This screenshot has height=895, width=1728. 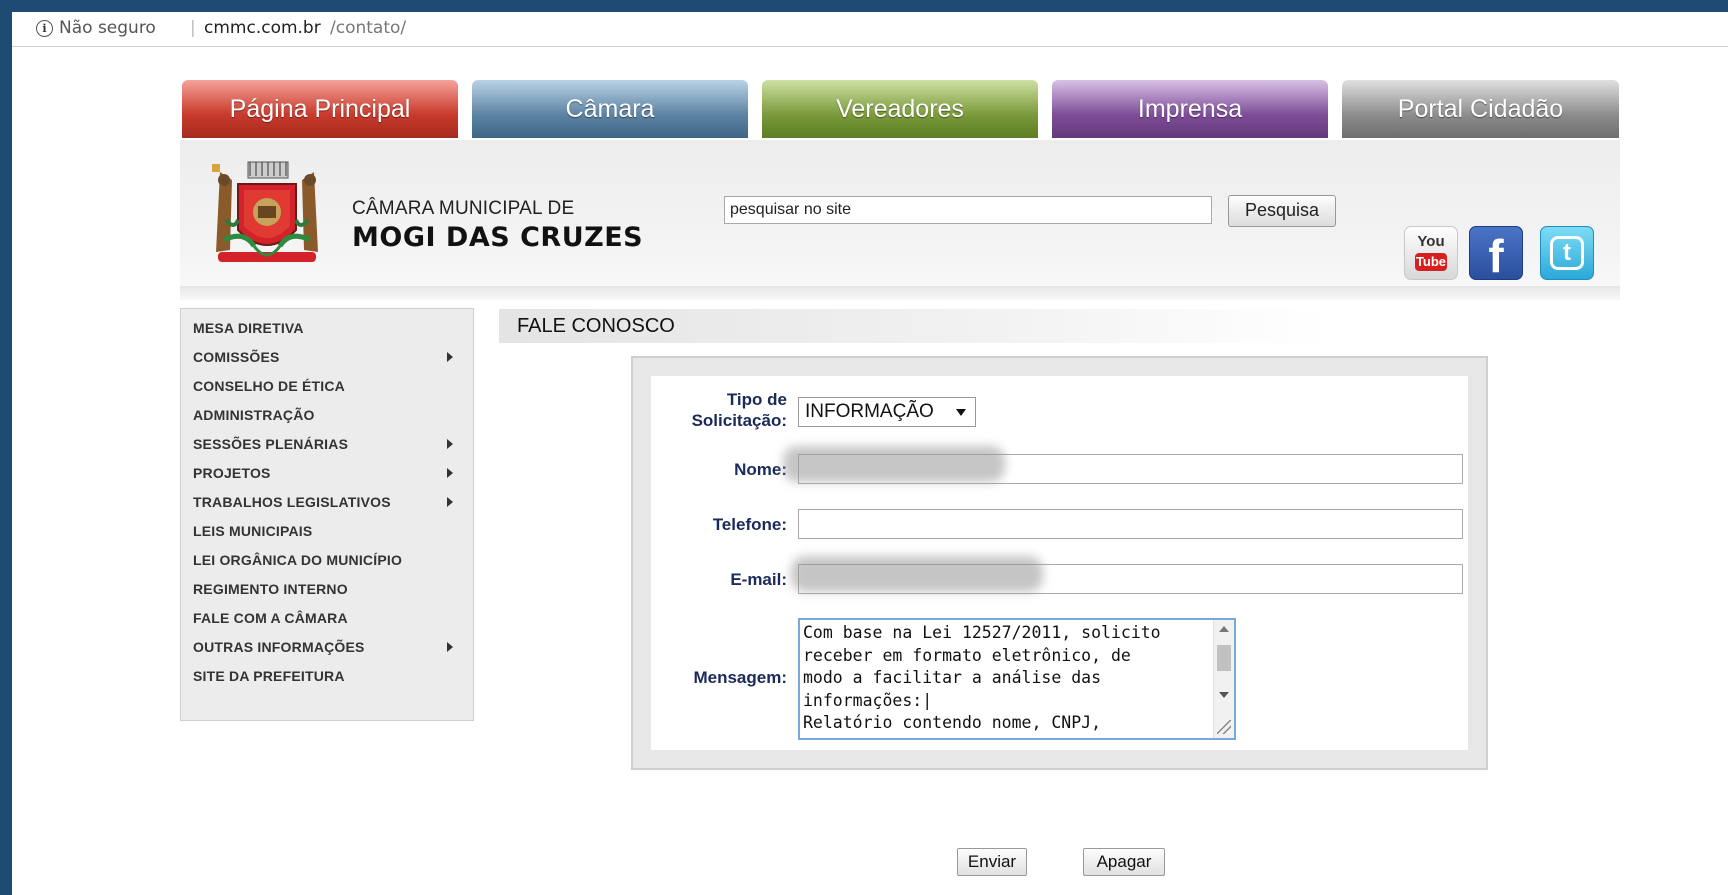 What do you see at coordinates (498, 237) in the screenshot?
I see `institution-name-line2: MOGI DAS CRUZES` at bounding box center [498, 237].